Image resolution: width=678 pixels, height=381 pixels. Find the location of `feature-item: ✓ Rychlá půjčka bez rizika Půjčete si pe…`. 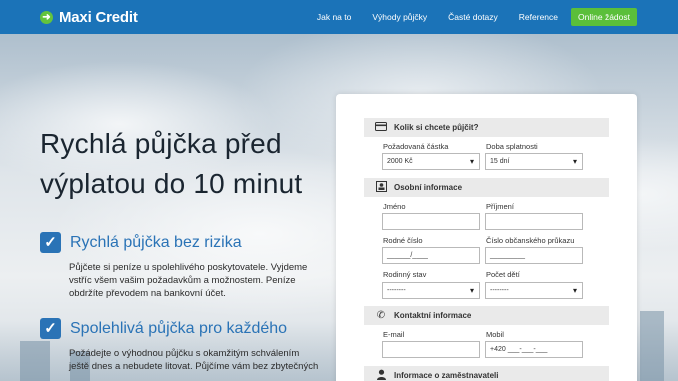

feature-item: ✓ Rychlá půjčka bez rizika Půjčete si pe… is located at coordinates (180, 266).